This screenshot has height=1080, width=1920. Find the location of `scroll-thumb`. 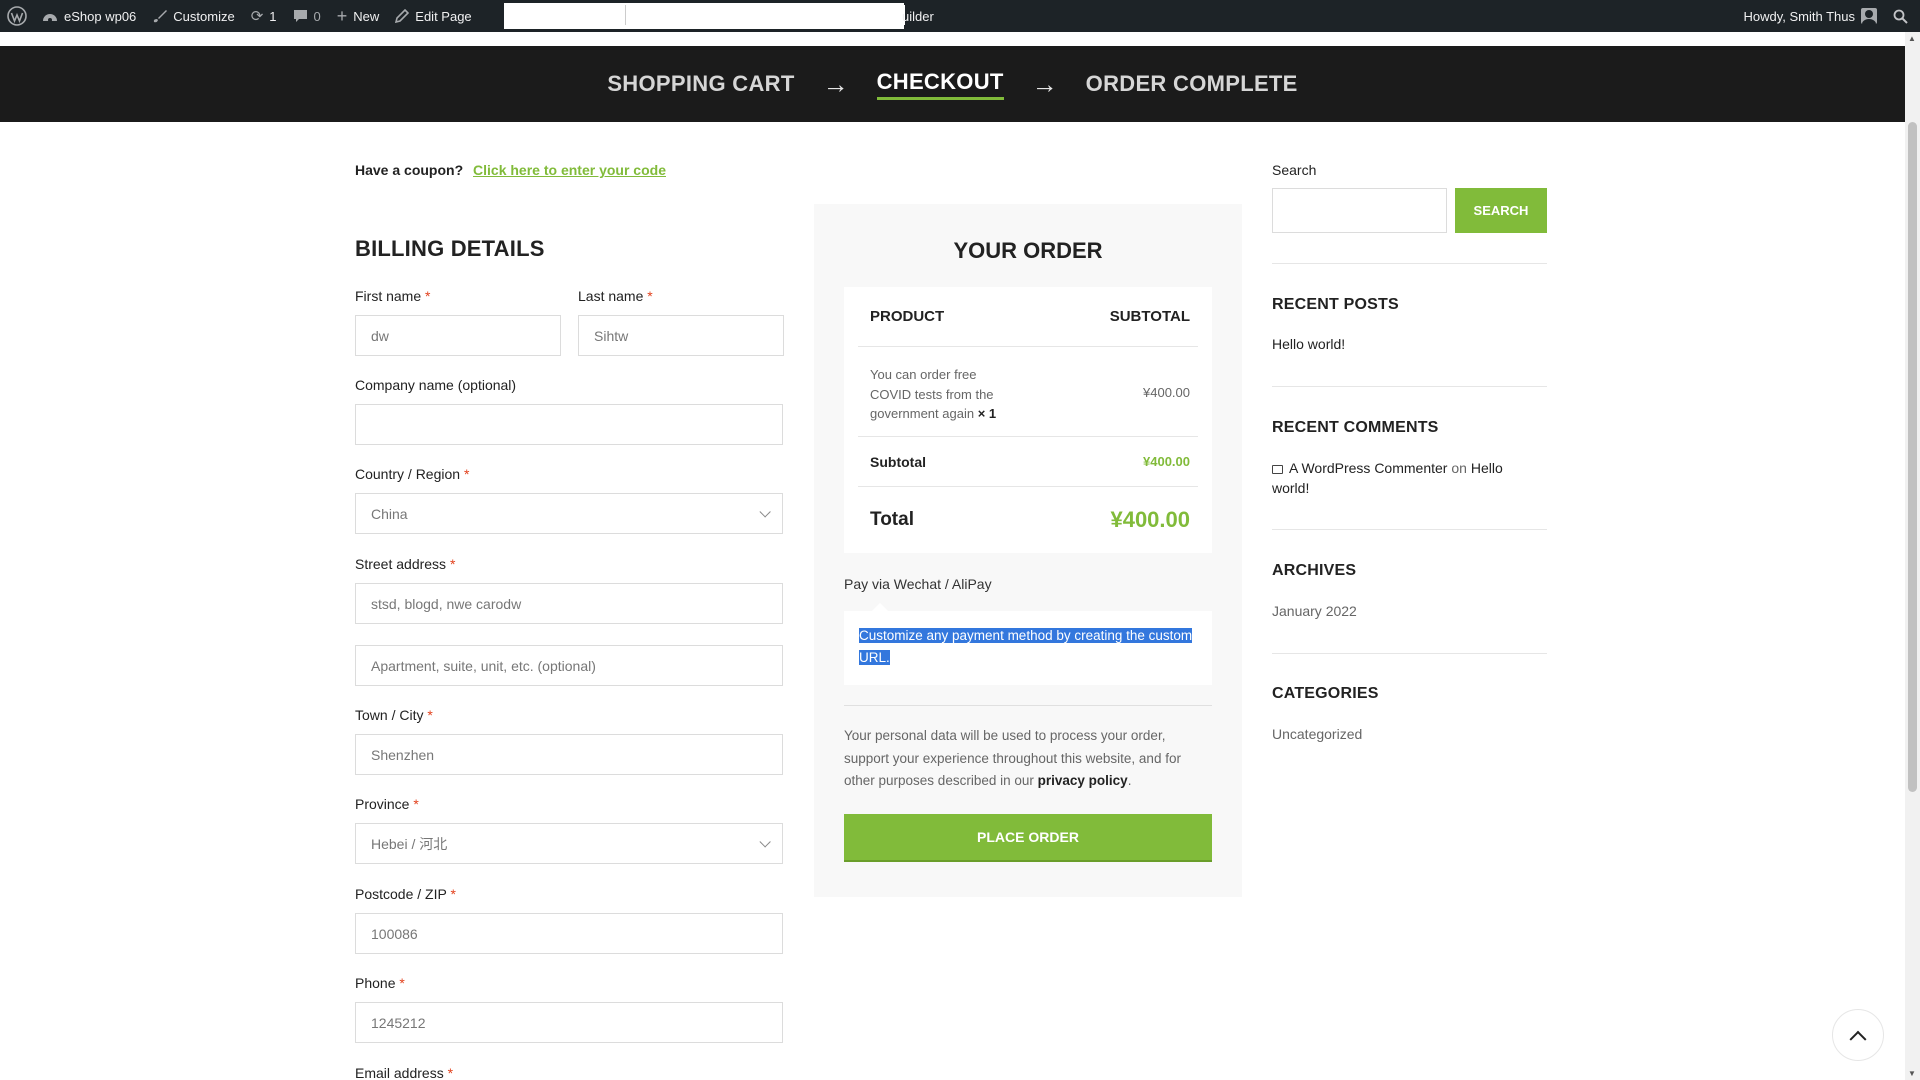

scroll-thumb is located at coordinates (1912, 457).